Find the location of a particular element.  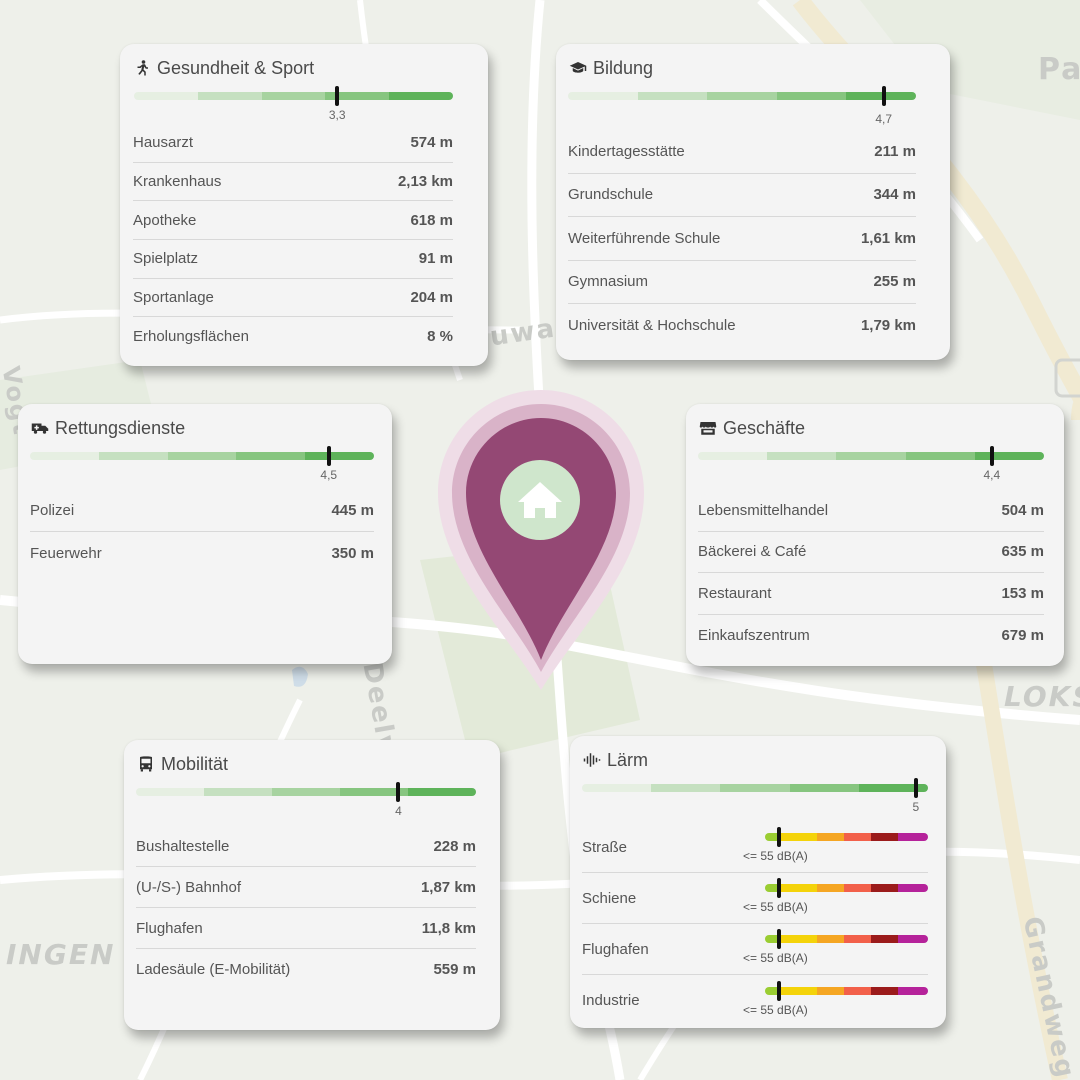

facility-label: Bushaltestelle is located at coordinates (183, 846).